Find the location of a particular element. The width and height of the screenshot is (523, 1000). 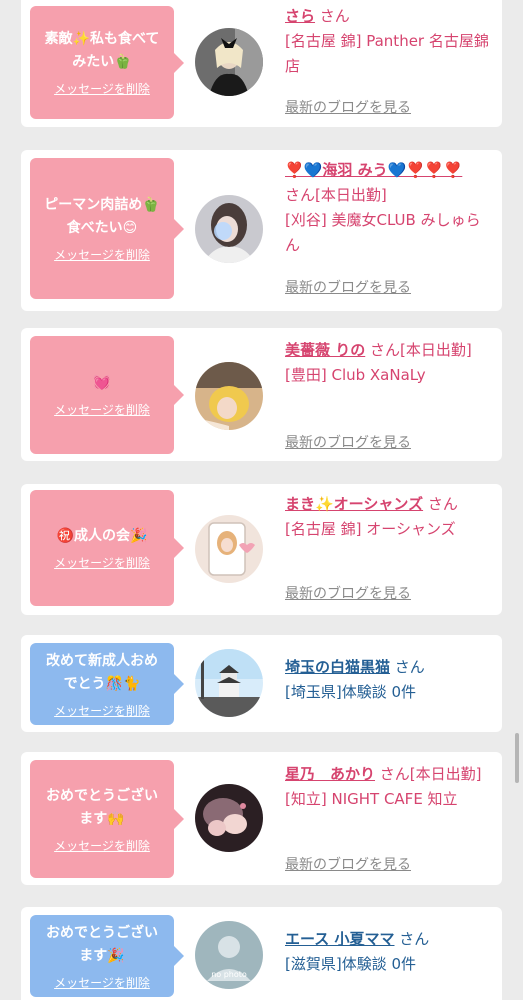

cast-name-link: まき✨オーシャンズ is located at coordinates (354, 504).